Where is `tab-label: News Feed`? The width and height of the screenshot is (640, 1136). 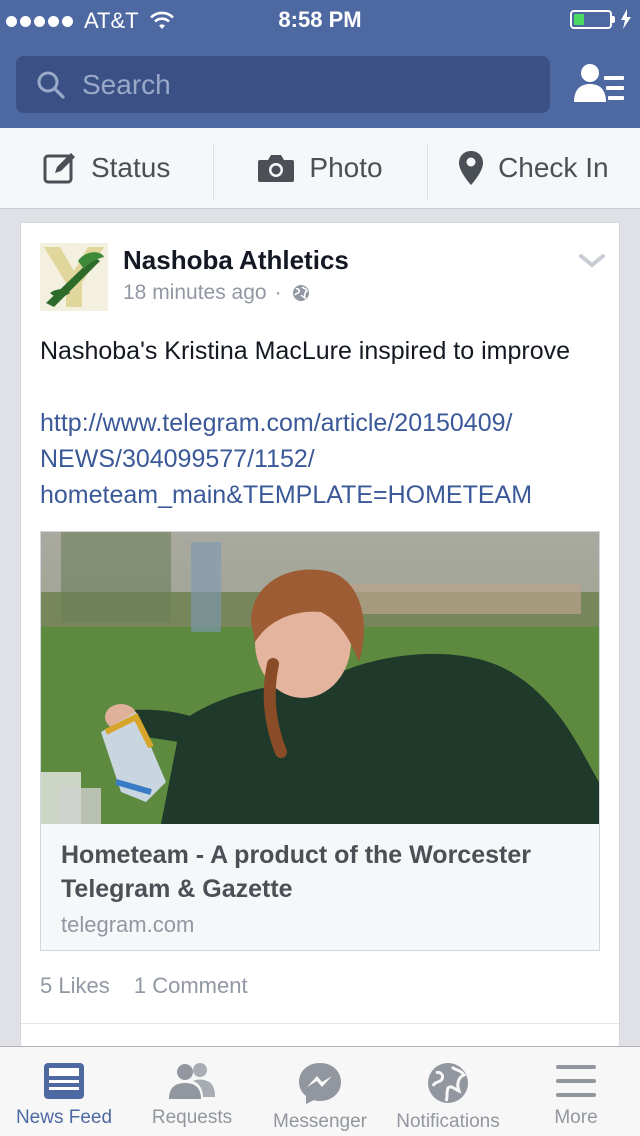 tab-label: News Feed is located at coordinates (64, 1117).